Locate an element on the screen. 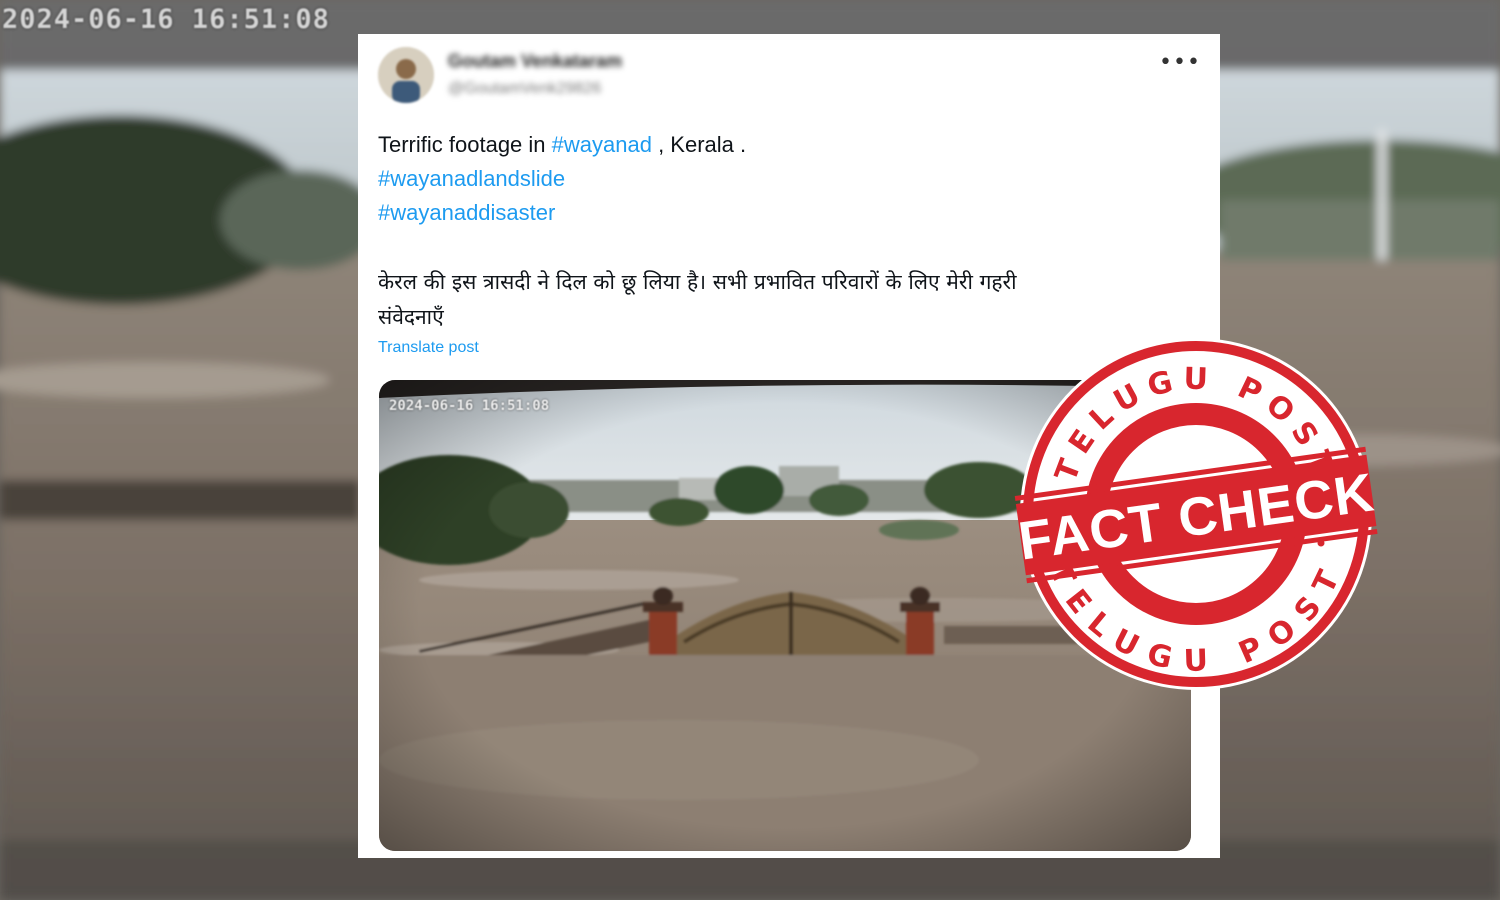 The image size is (1500, 900). author-name: Goutam Venkataram is located at coordinates (535, 61).